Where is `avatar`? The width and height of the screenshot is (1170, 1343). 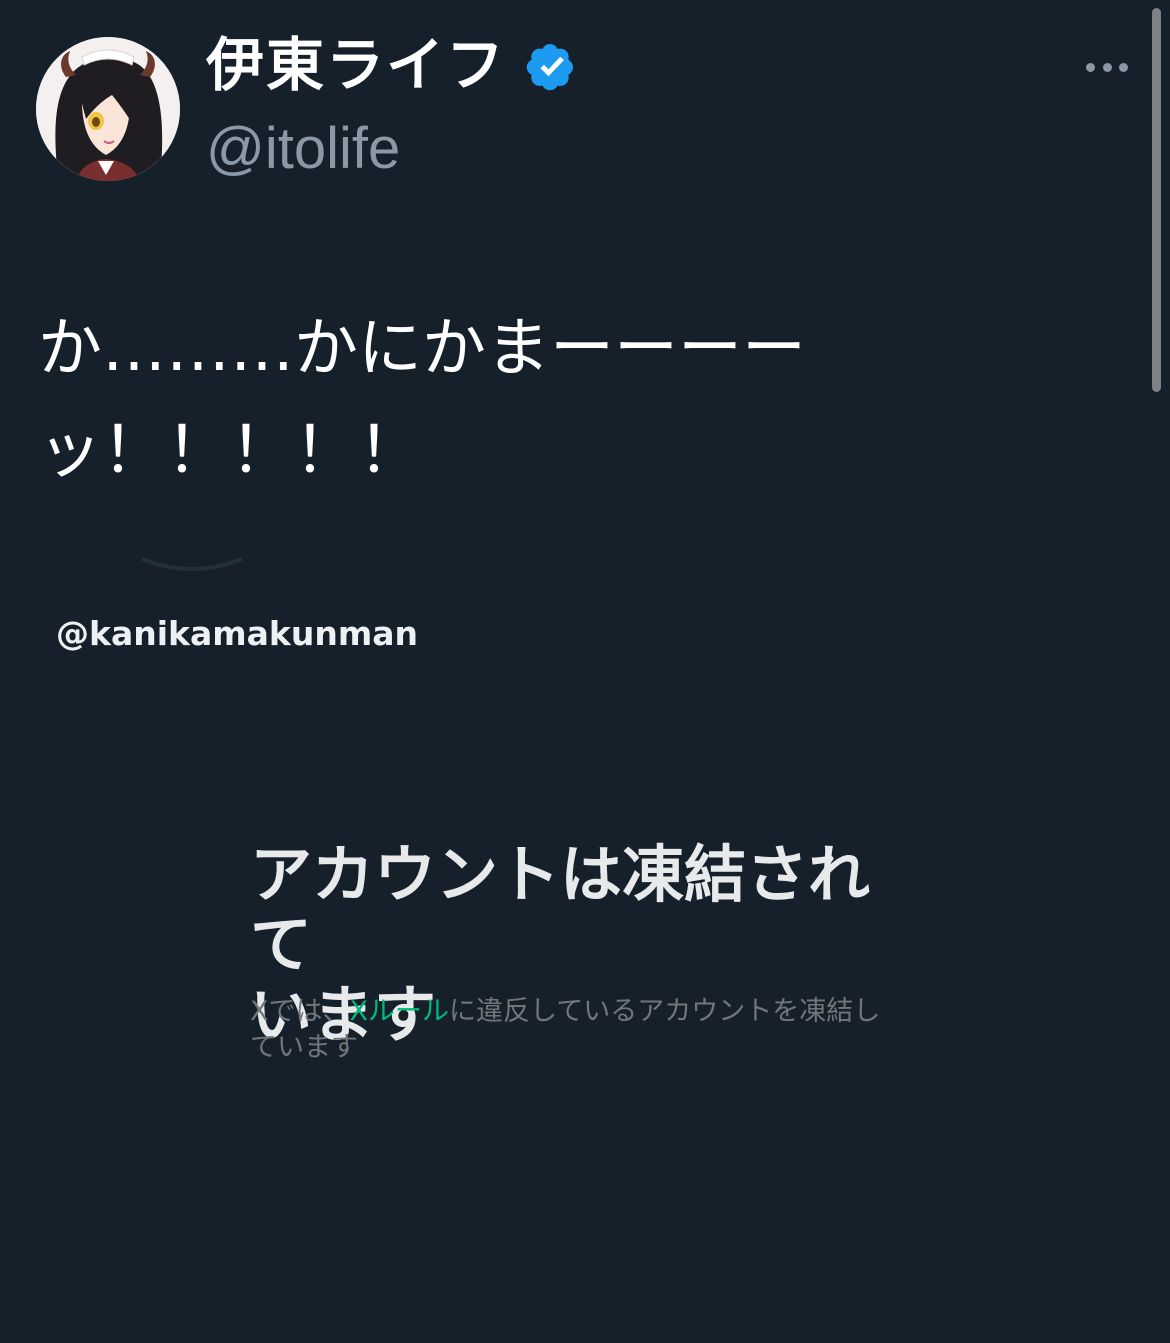
avatar is located at coordinates (108, 109).